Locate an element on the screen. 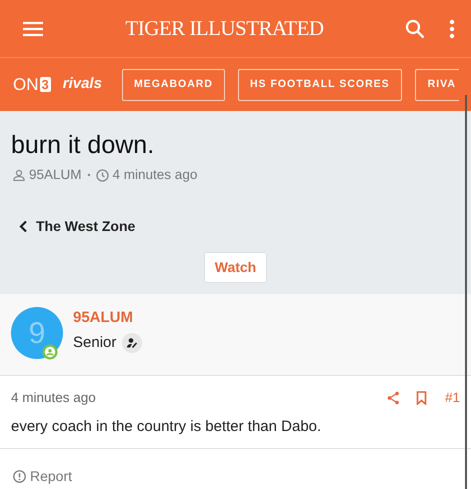  thread-time: 4 minutes ago is located at coordinates (155, 175).